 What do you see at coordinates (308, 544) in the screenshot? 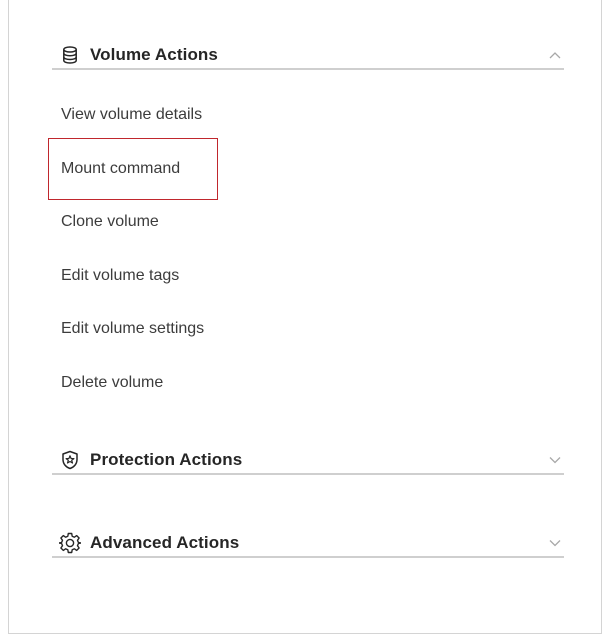
I see `advanced-actions-header: Advanced Actions` at bounding box center [308, 544].